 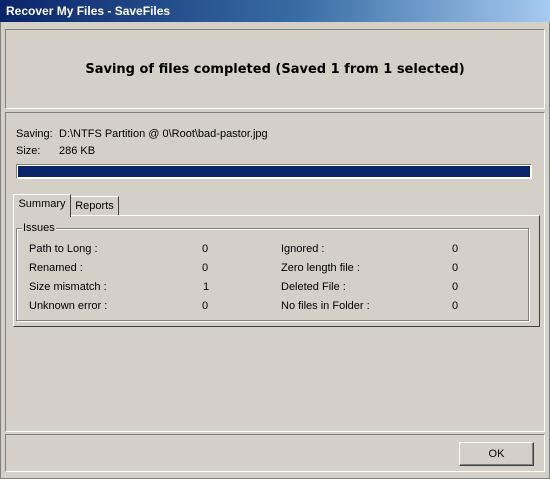 I want to click on tab-summary: Summary, so click(x=42, y=205).